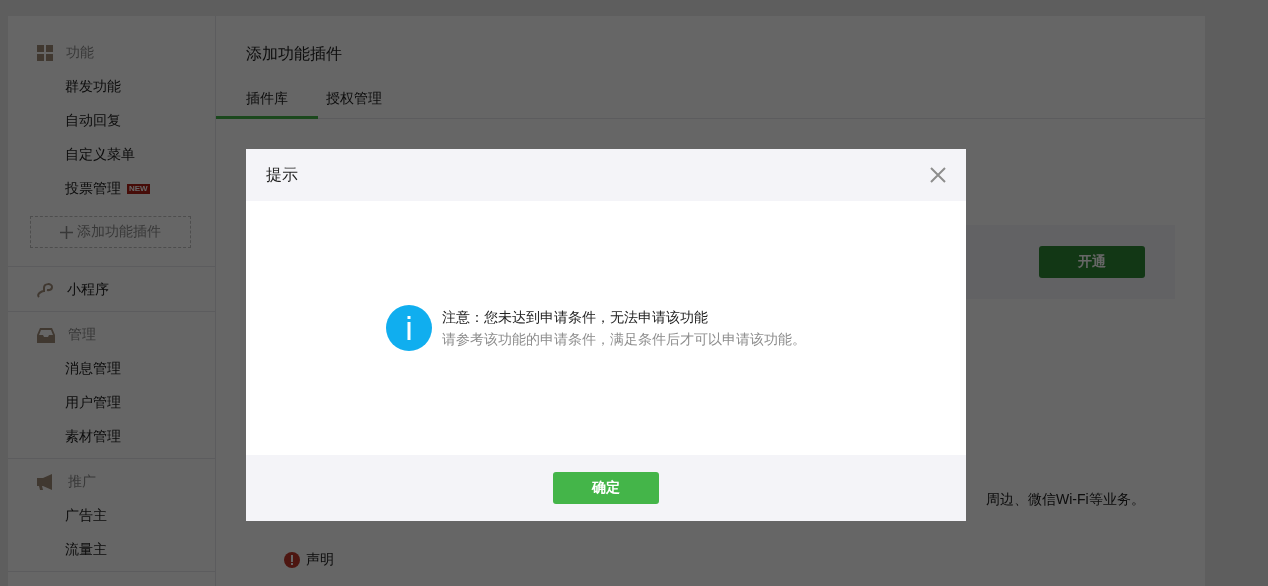 The image size is (1268, 586). What do you see at coordinates (93, 87) in the screenshot?
I see `sidebar-item: 群发功能` at bounding box center [93, 87].